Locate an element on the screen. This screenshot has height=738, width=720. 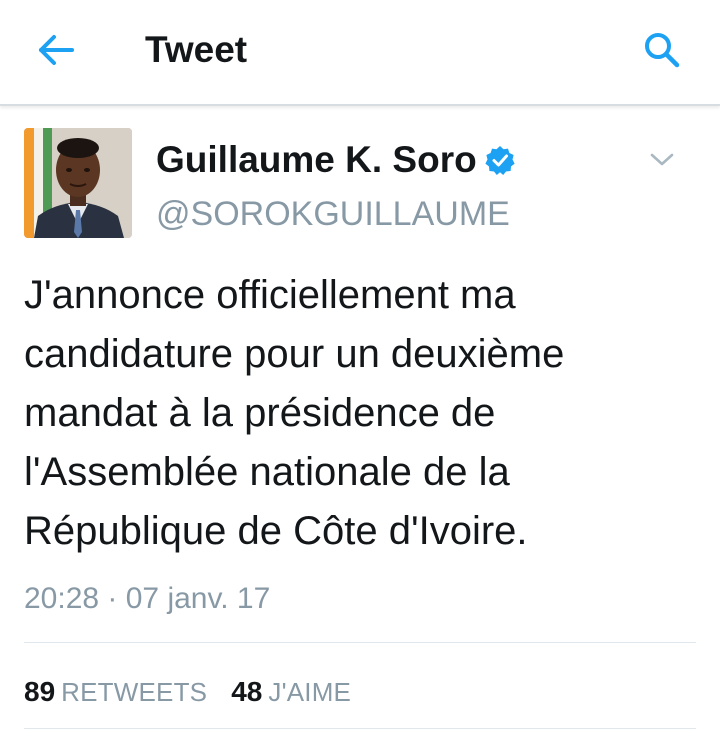
tweet-timestamp: 20:28 · 07 janv. 17 is located at coordinates (147, 598).